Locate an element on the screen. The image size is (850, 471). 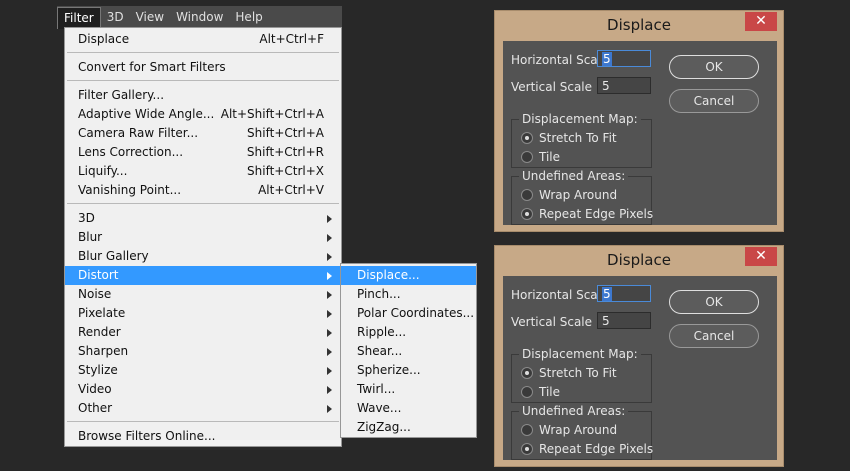
menu-item-pixelate: Pixelate is located at coordinates (203, 313).